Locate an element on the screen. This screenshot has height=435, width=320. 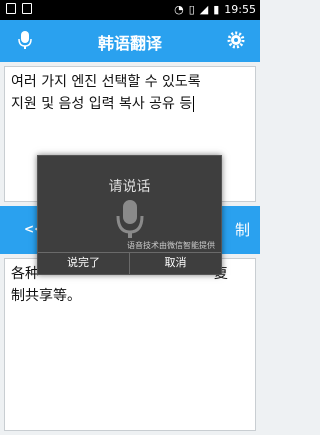
done-speaking-button: 说完了 is located at coordinates (83, 263).